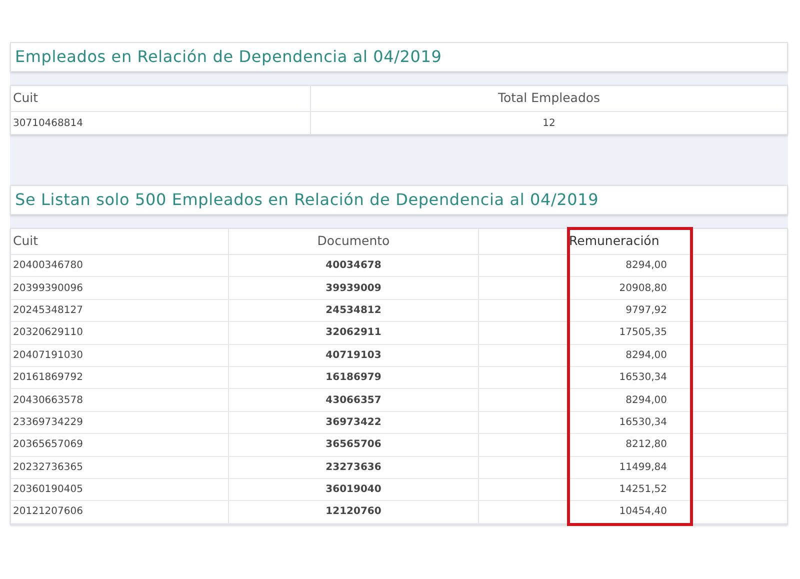  I want to click on column-header: Total Empleados, so click(549, 98).